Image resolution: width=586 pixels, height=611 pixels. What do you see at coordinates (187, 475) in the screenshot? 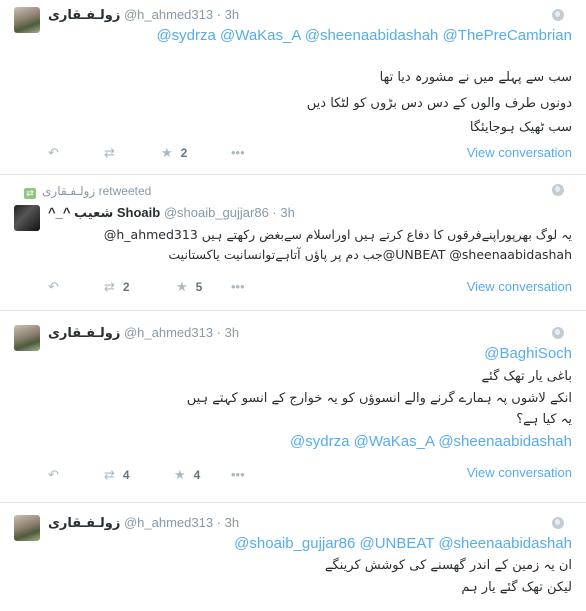
I see `favorite-button: ★ 4` at bounding box center [187, 475].